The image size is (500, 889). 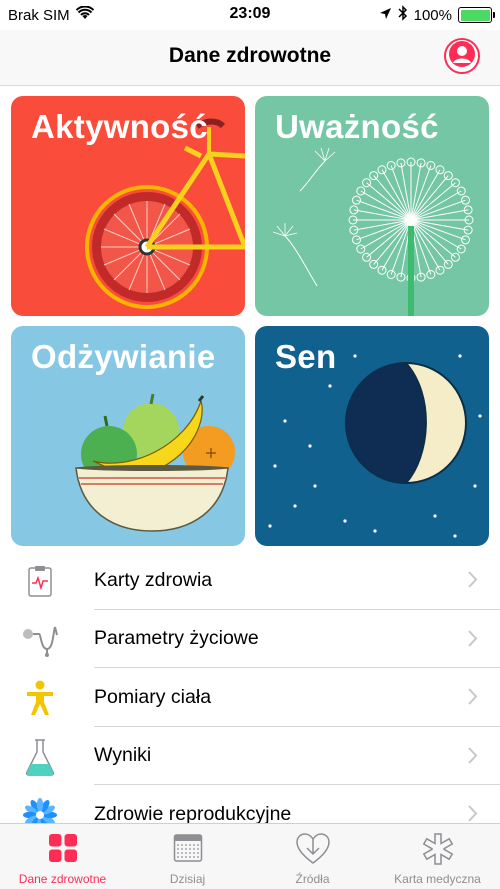 What do you see at coordinates (40, 757) in the screenshot?
I see `lab-flask-icon` at bounding box center [40, 757].